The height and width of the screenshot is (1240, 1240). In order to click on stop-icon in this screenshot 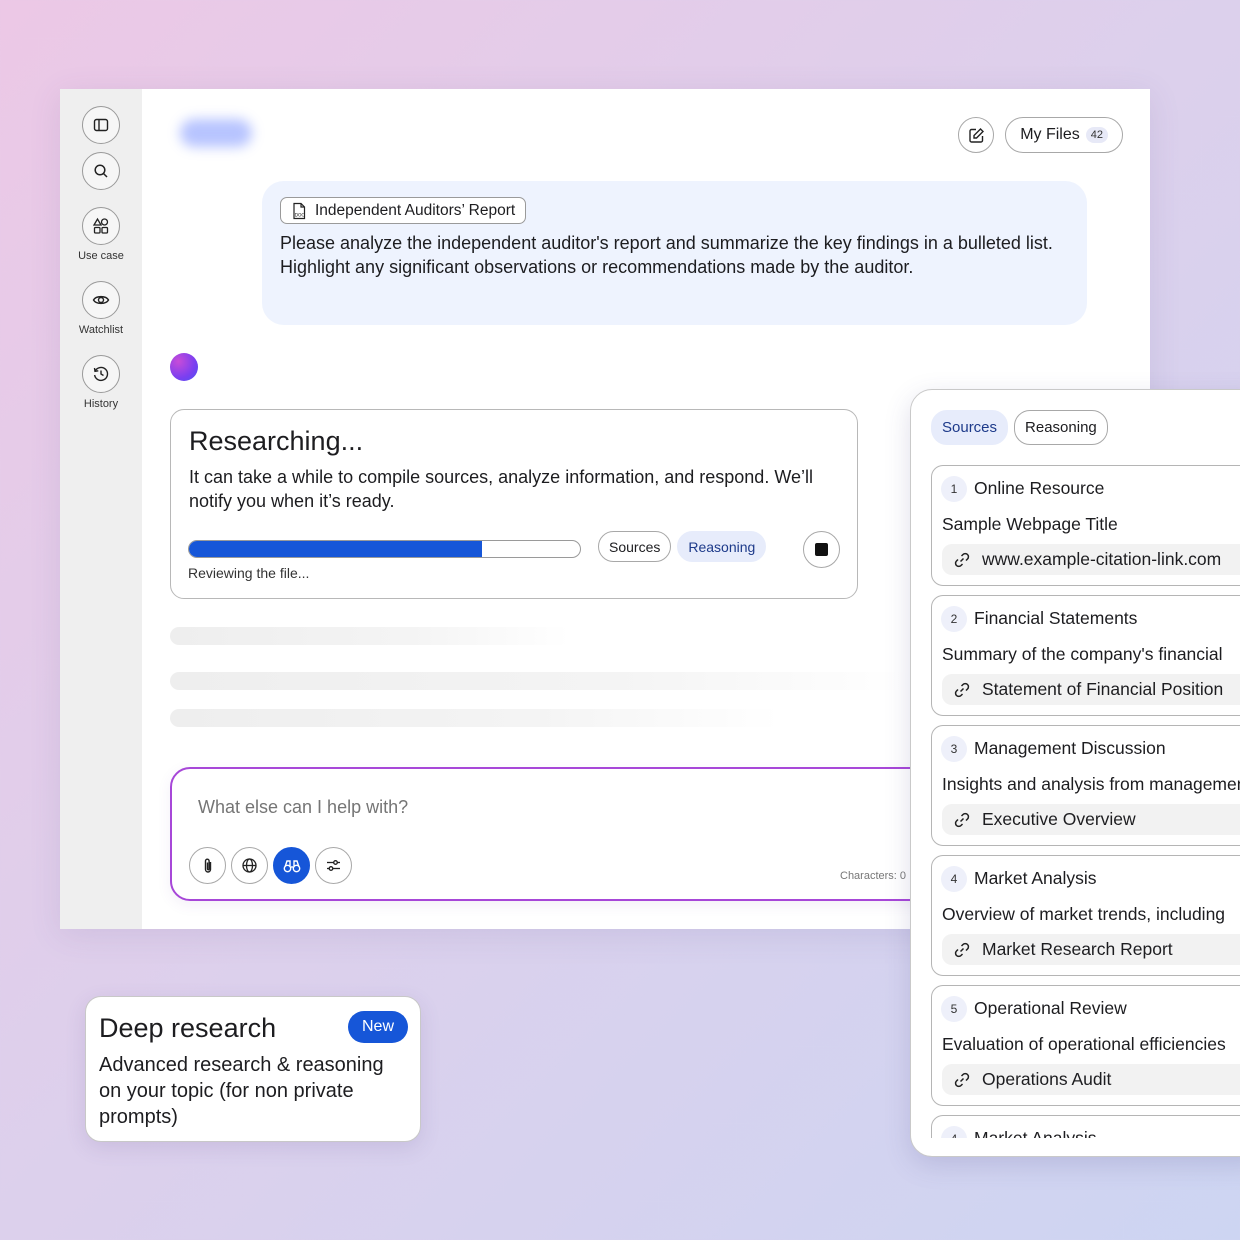, I will do `click(821, 549)`.